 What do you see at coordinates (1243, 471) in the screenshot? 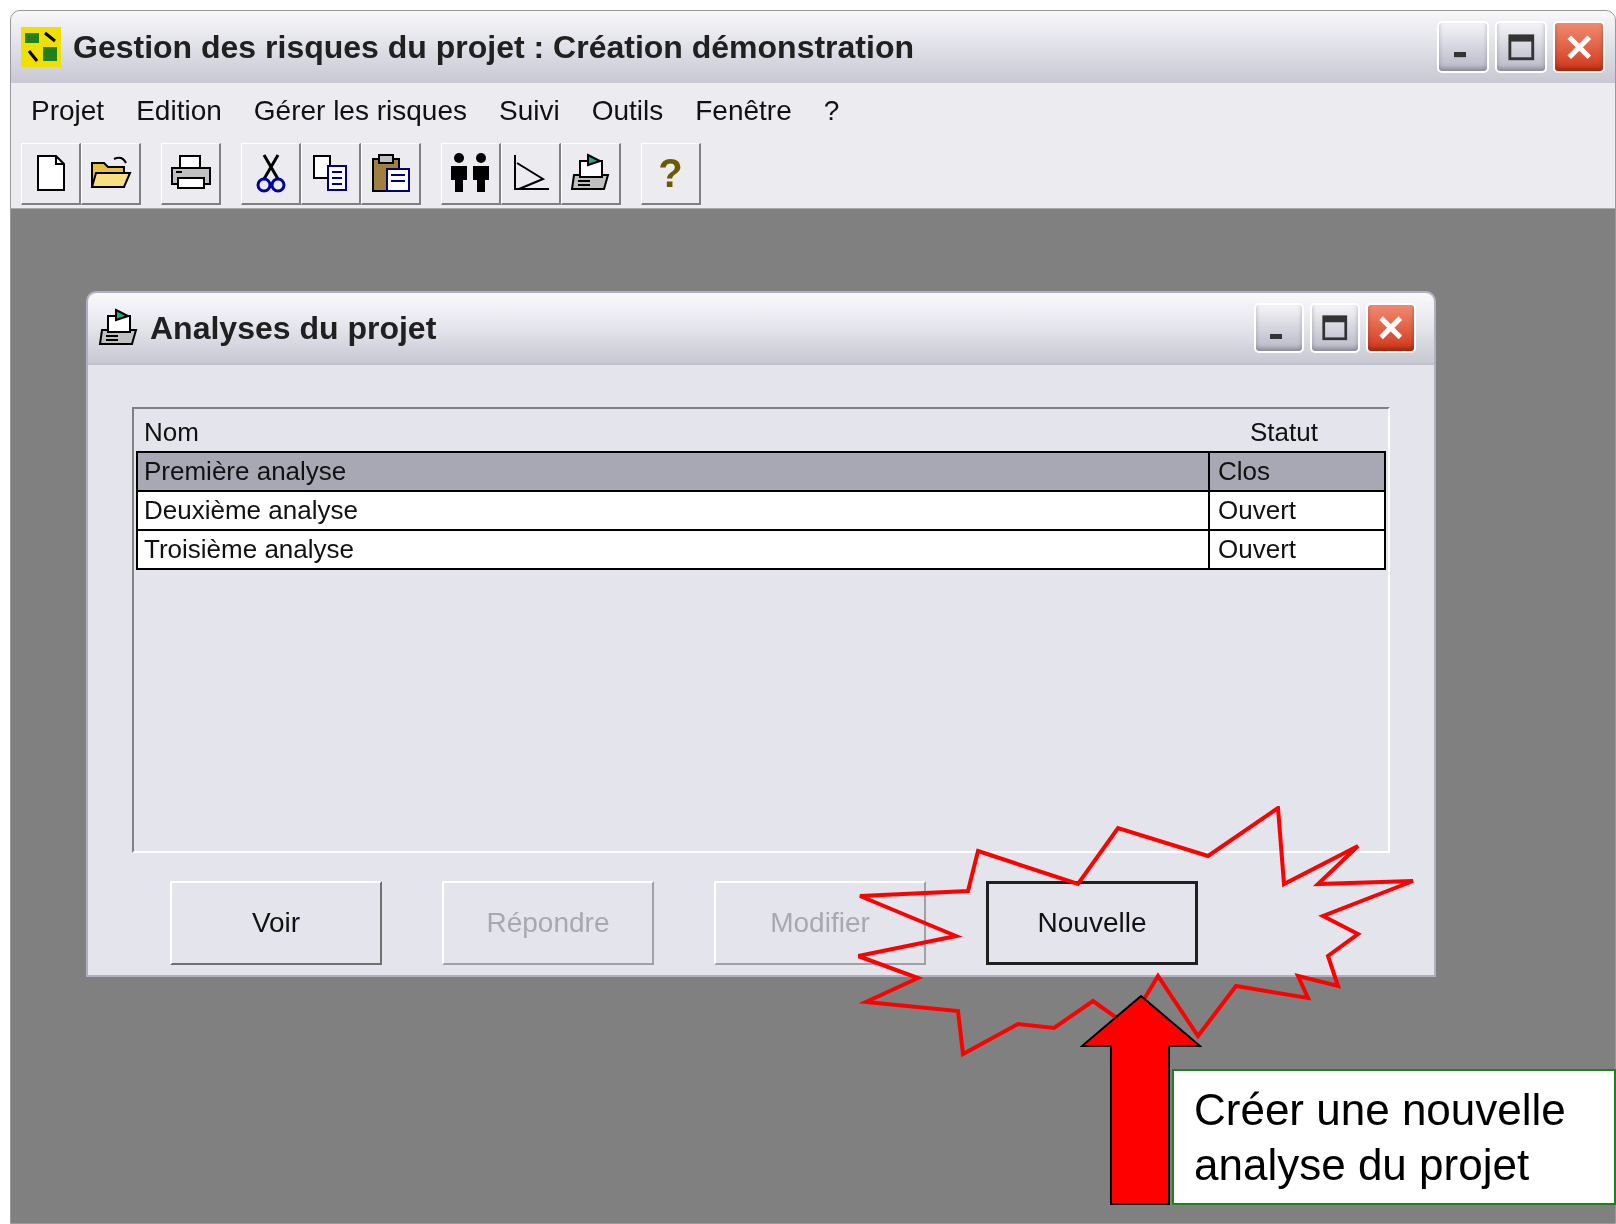
I see `table-cell-text: Clos` at bounding box center [1243, 471].